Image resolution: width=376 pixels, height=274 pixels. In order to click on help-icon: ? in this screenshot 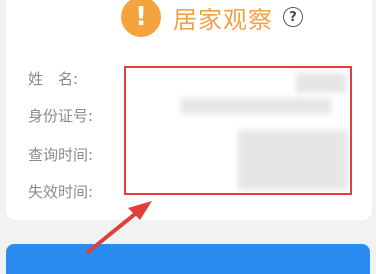, I will do `click(293, 17)`.